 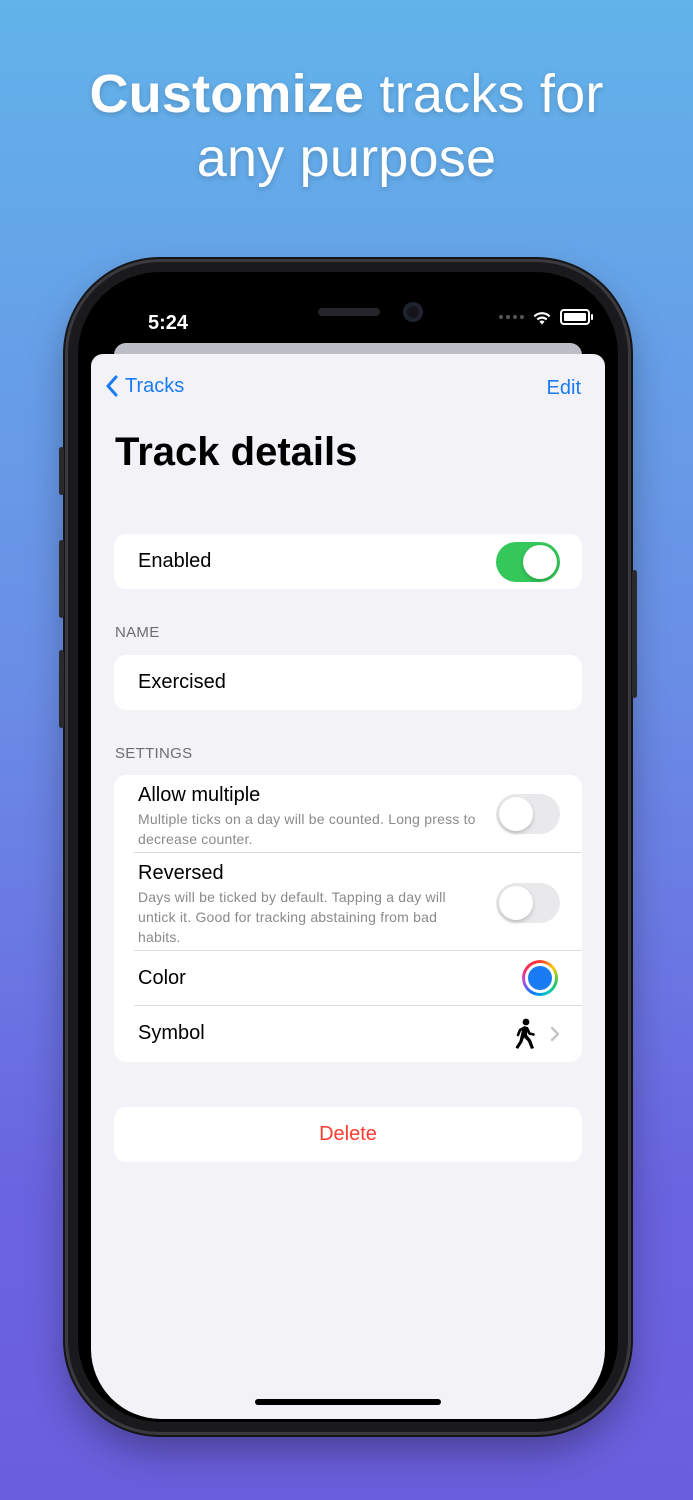 I want to click on chevron-left-icon, so click(x=112, y=386).